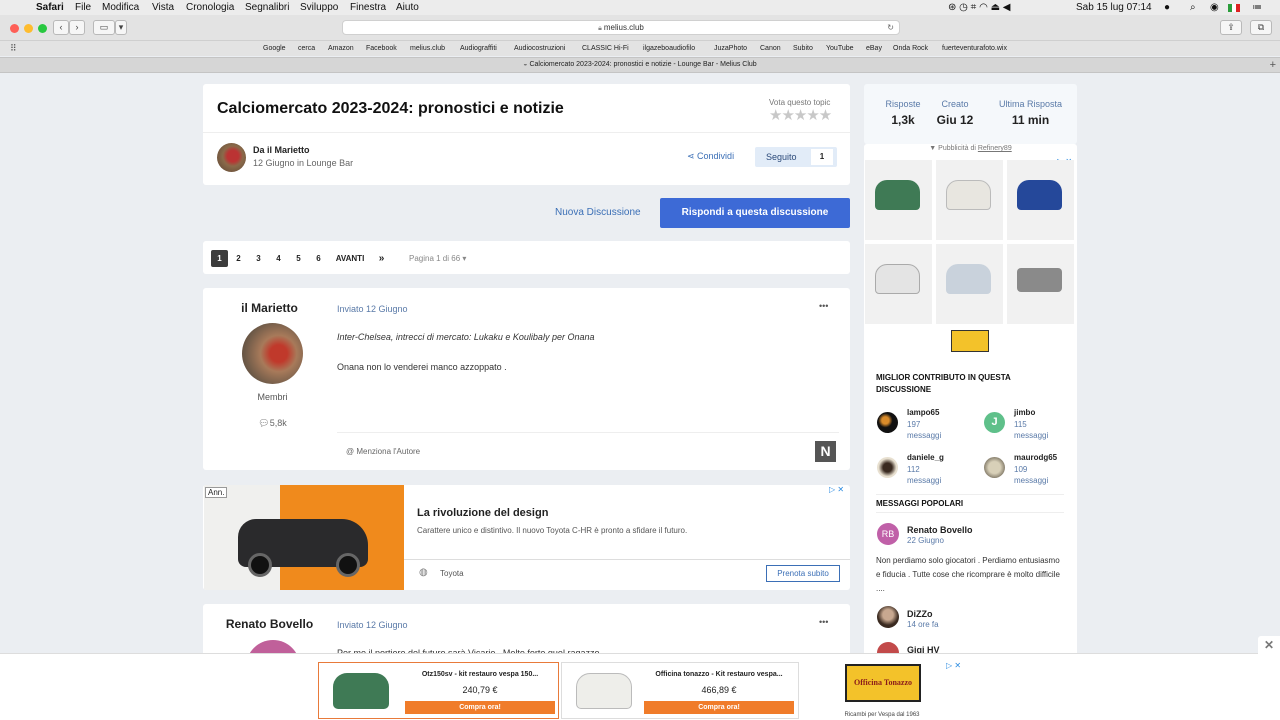 Image resolution: width=1280 pixels, height=720 pixels. What do you see at coordinates (219, 258) in the screenshot?
I see `page-1: 1` at bounding box center [219, 258].